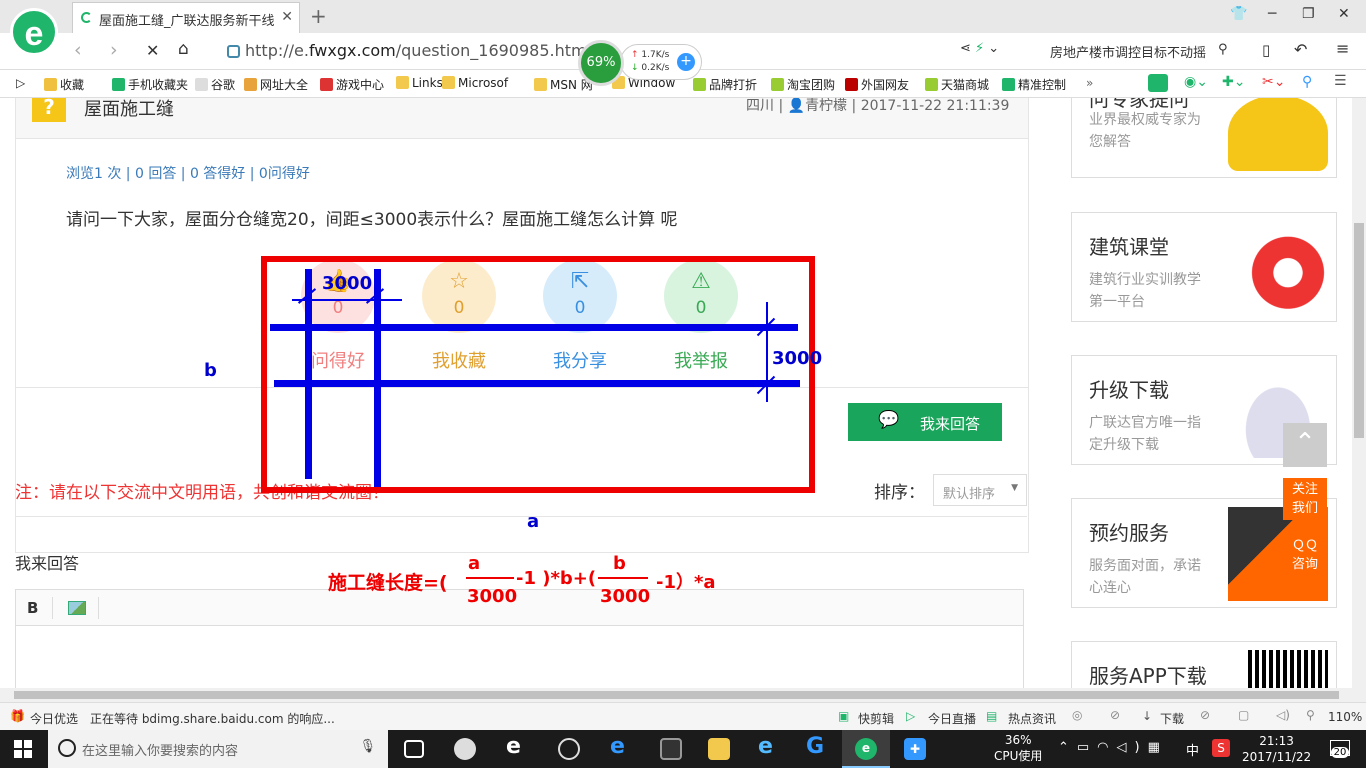  Describe the element at coordinates (160, 751) in the screenshot. I see `taskbar-search-placeholder: 在这里输入你要搜索的内容` at that location.